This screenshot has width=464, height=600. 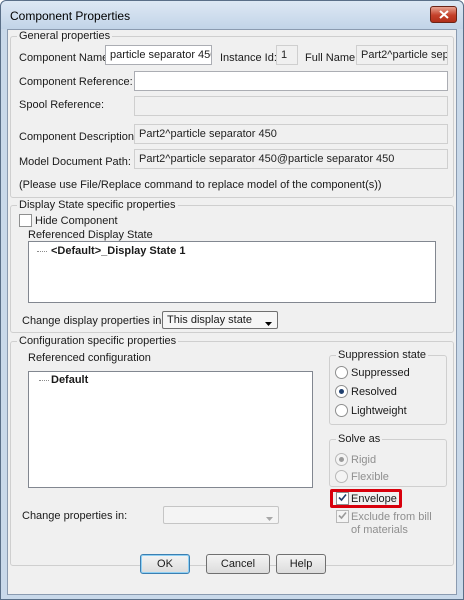 I want to click on resolved-radio, so click(x=341, y=391).